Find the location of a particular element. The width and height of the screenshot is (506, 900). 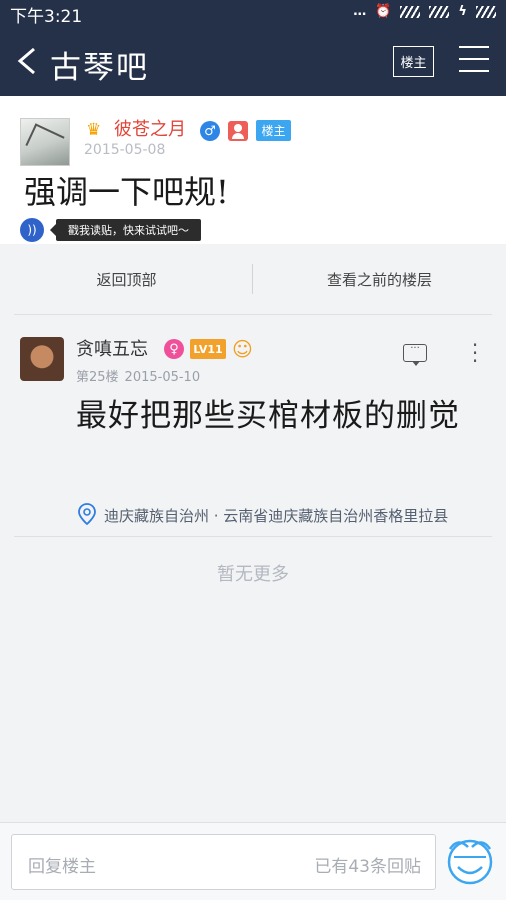

reply-text: 最好把那些买棺材板的删觉 is located at coordinates (268, 416).